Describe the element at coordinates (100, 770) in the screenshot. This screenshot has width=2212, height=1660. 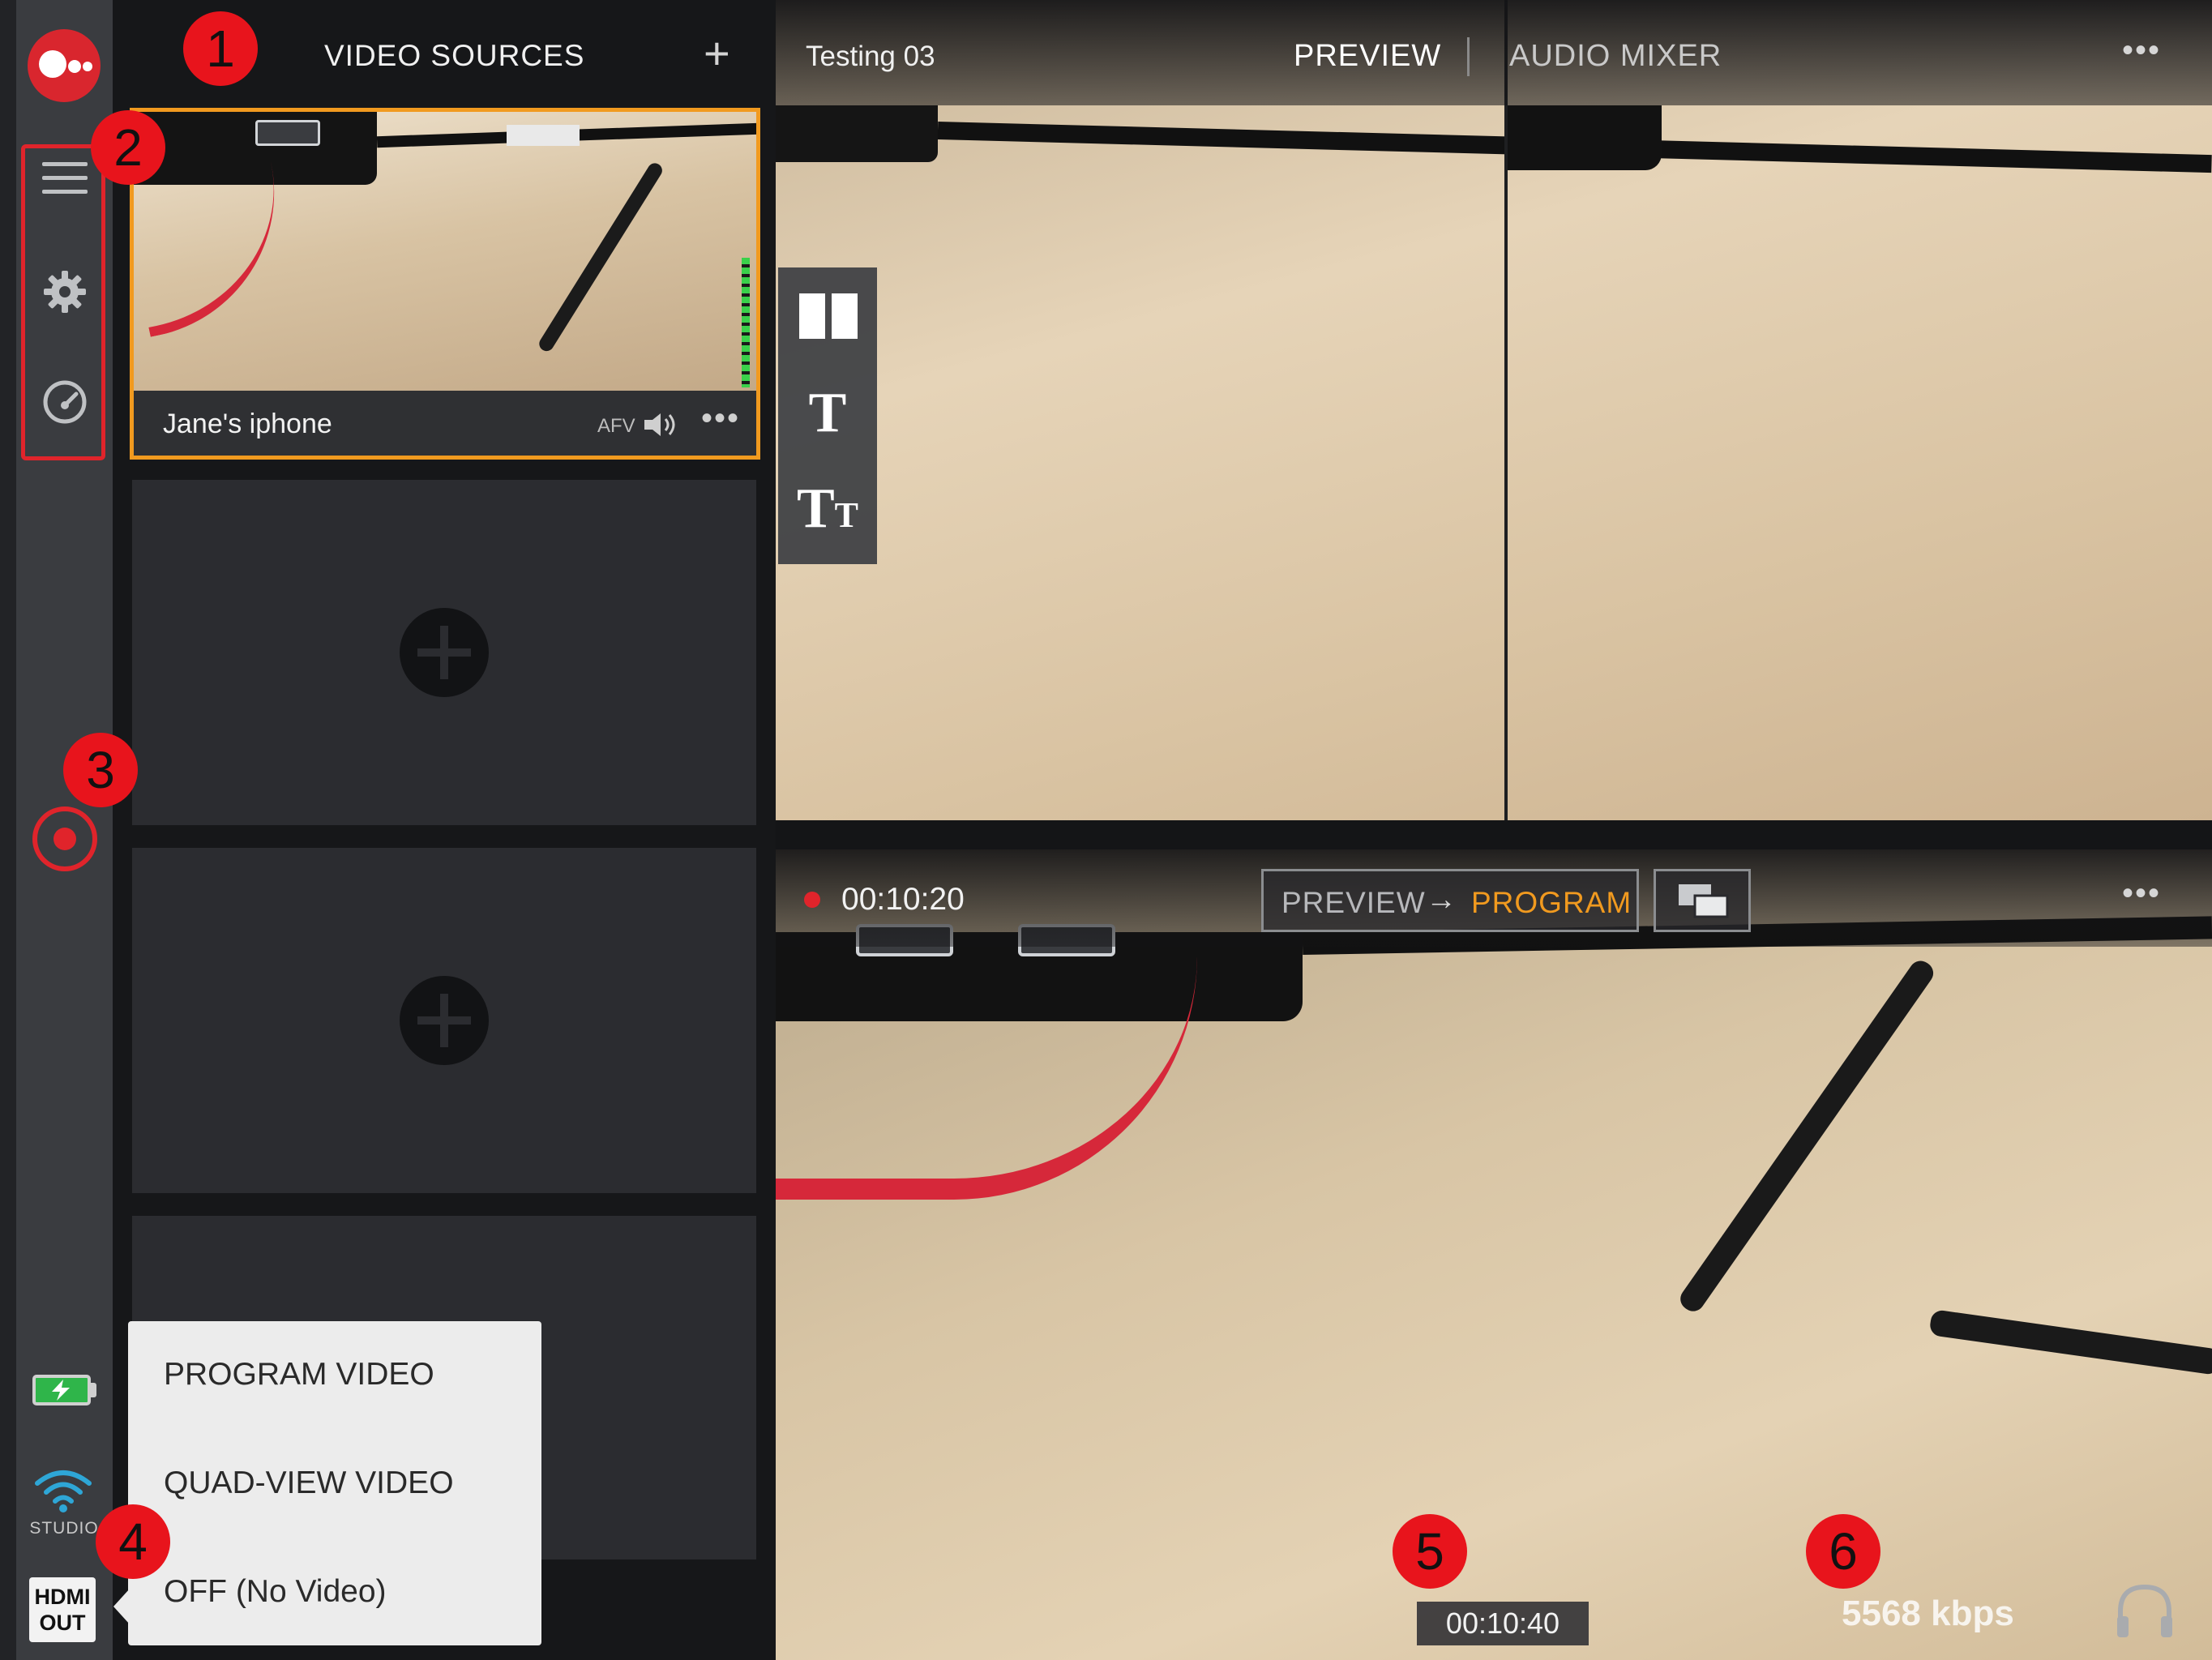
I see `annotation-marker-3: 3` at that location.